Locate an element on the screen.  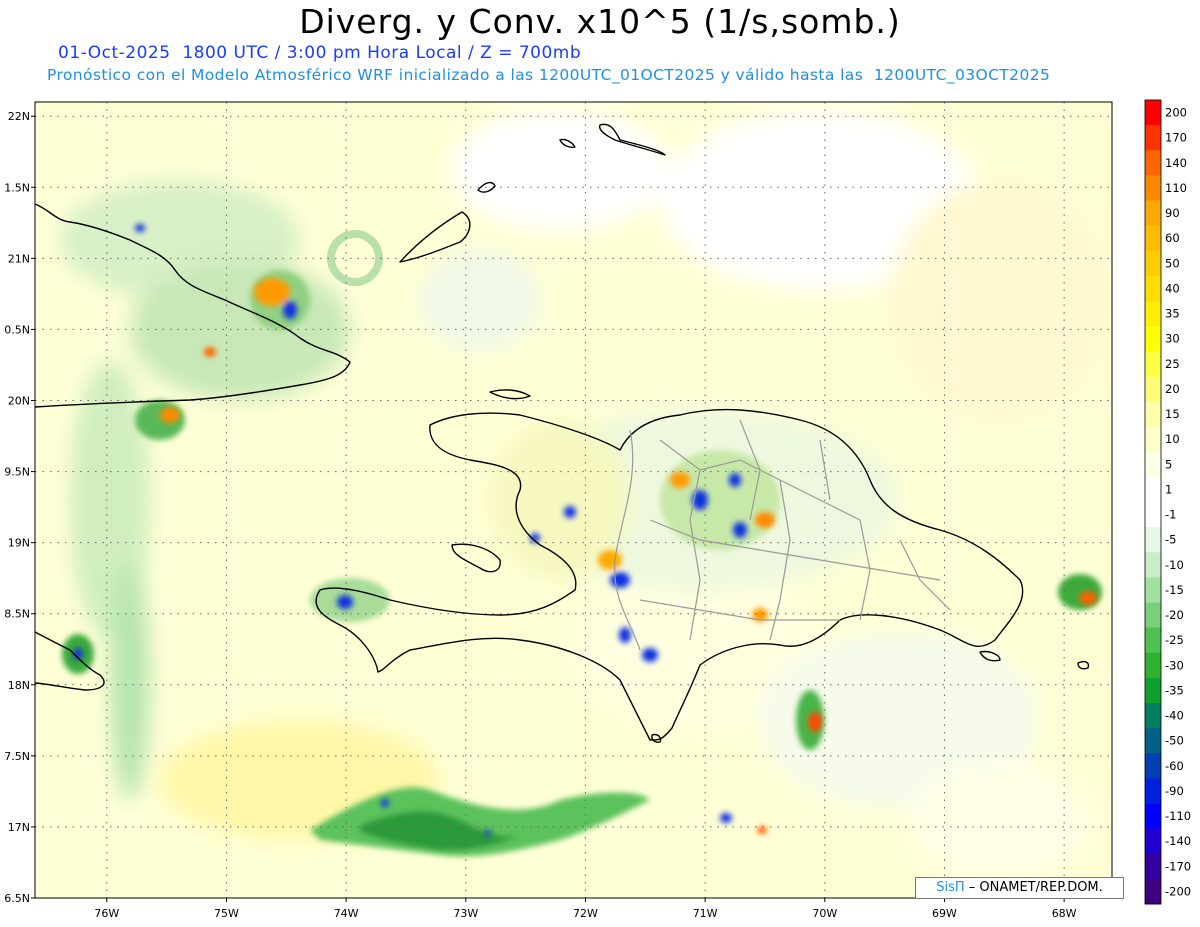
lat-label: 1.5N is located at coordinates (17, 187).